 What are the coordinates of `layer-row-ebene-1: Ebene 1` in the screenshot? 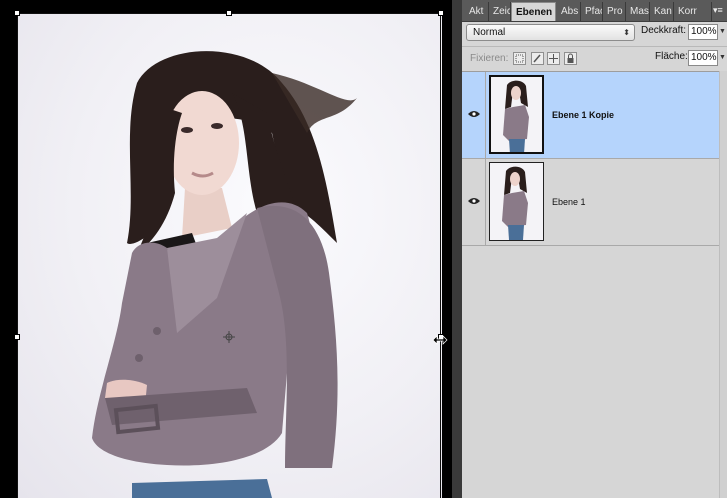 It's located at (590, 202).